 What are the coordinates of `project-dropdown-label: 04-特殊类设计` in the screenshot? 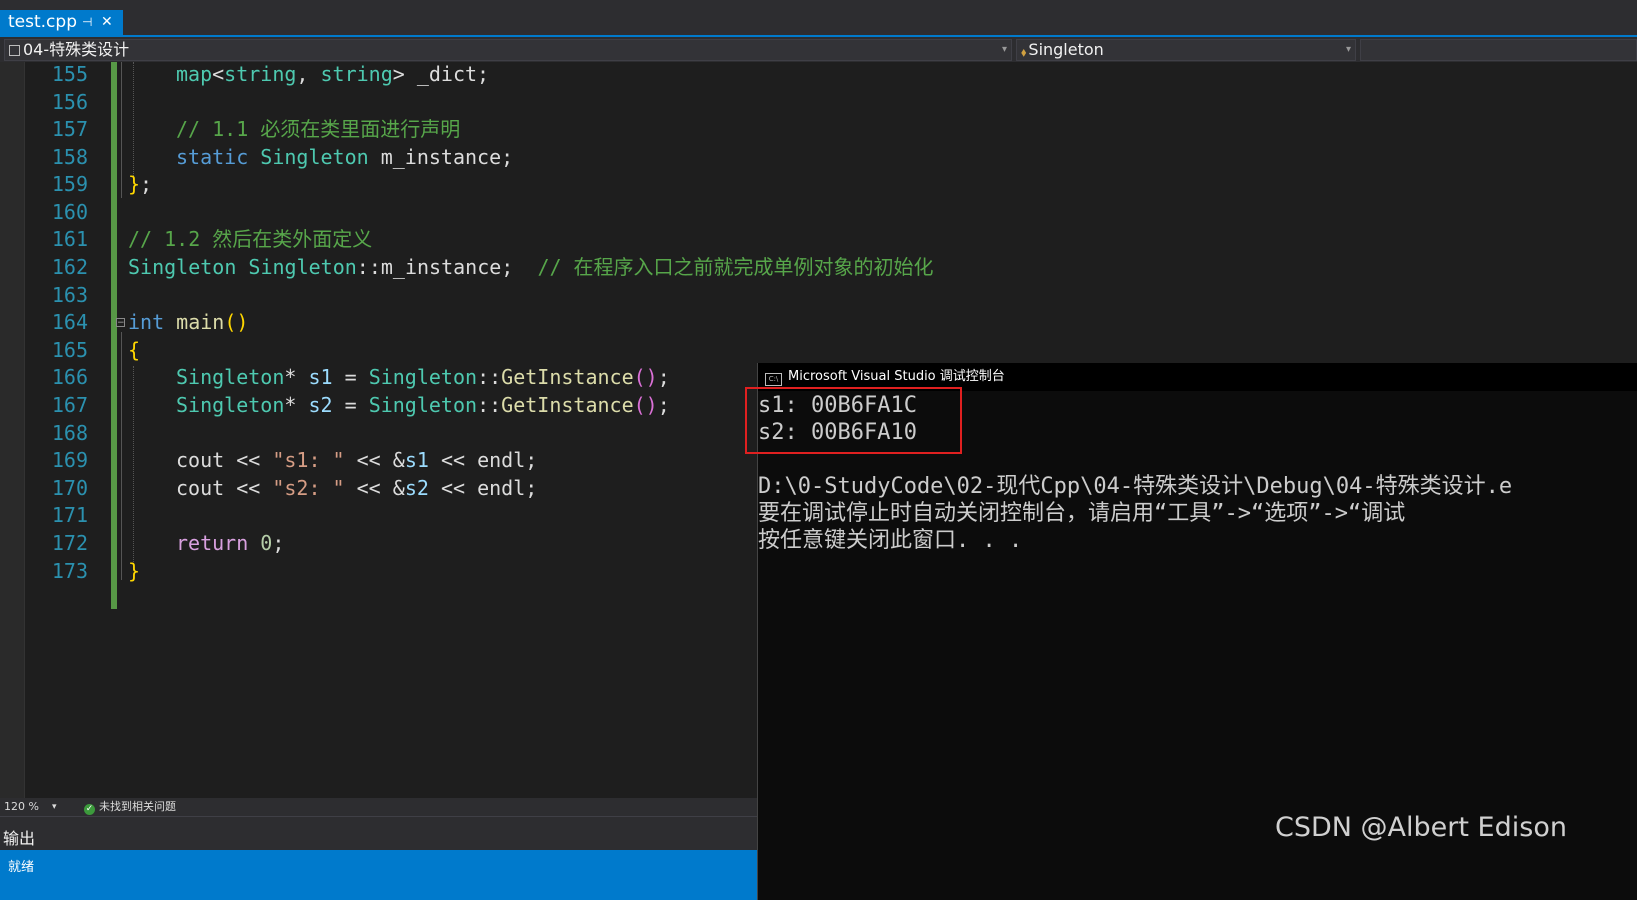 It's located at (76, 49).